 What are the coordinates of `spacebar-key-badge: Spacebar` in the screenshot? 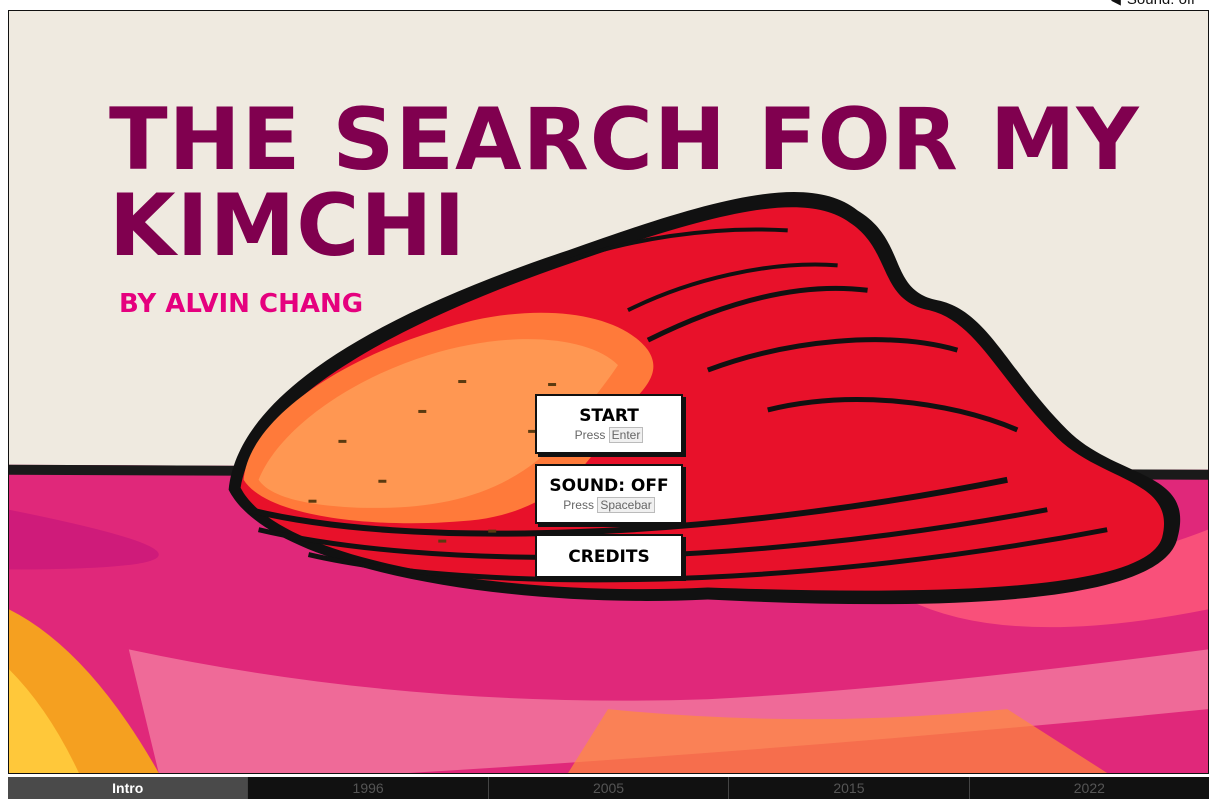 It's located at (626, 505).